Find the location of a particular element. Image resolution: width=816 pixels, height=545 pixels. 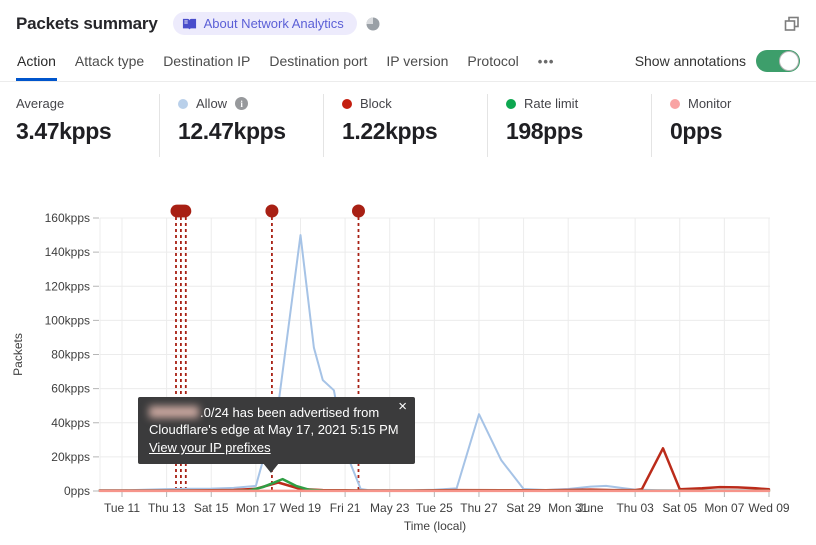

stat-average-label: Average is located at coordinates (40, 103).